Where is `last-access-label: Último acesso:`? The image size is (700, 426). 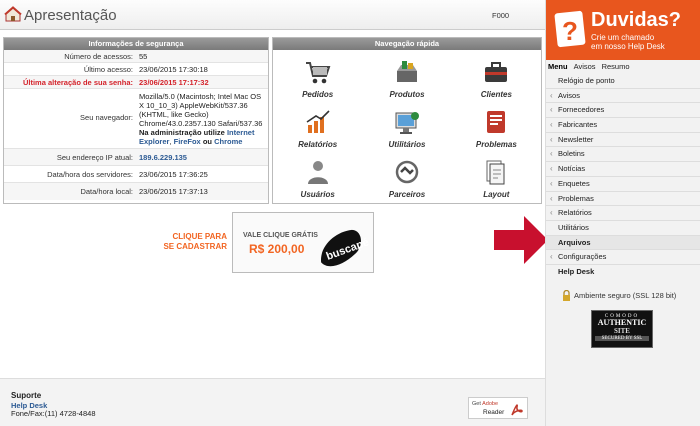
last-access-label: Último acesso: is located at coordinates (108, 69).